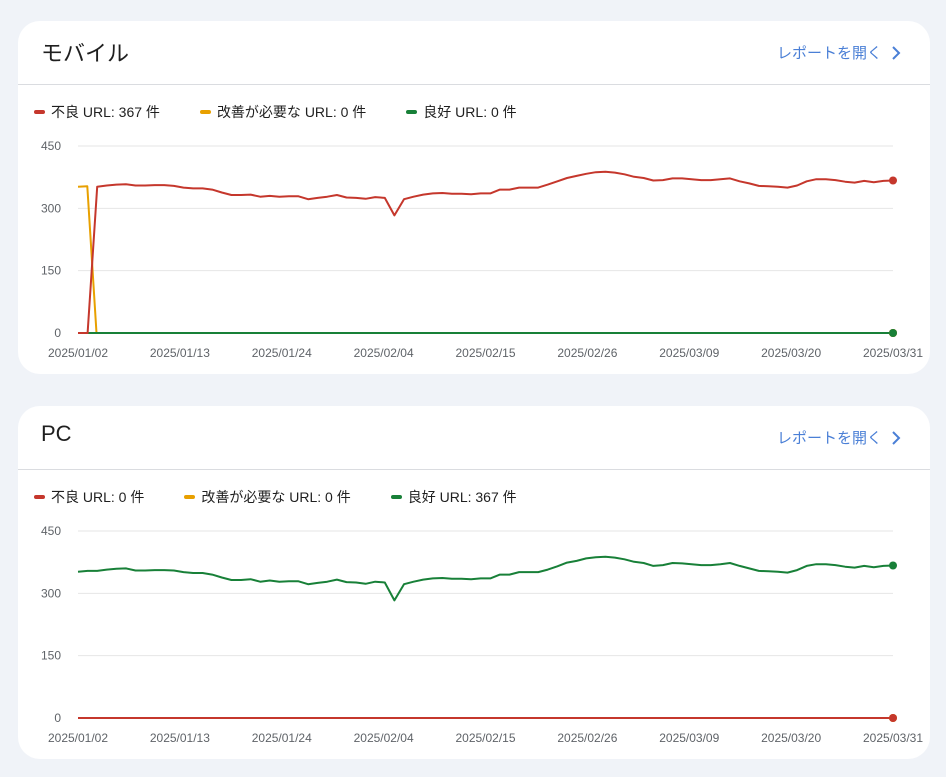  What do you see at coordinates (56, 433) in the screenshot?
I see `card-title: PC` at bounding box center [56, 433].